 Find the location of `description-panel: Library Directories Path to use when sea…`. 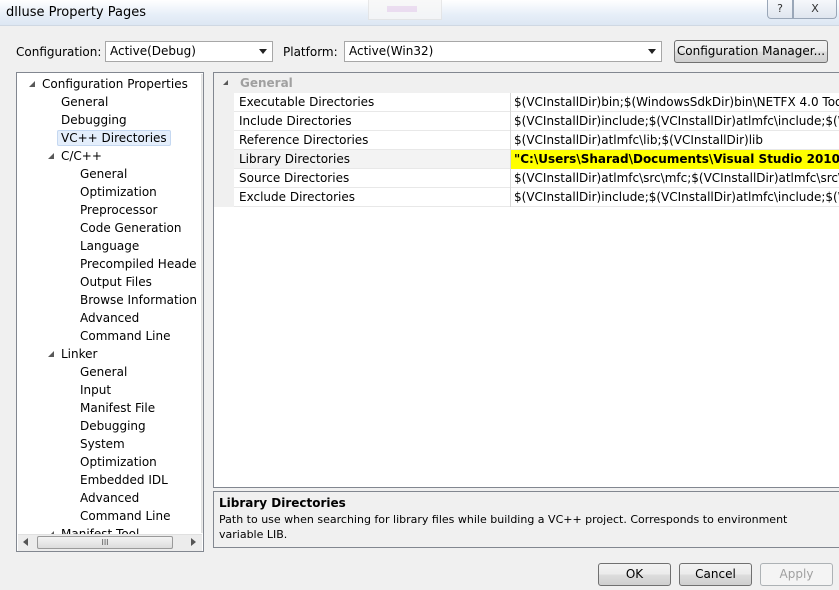

description-panel: Library Directories Path to use when sea… is located at coordinates (526, 519).